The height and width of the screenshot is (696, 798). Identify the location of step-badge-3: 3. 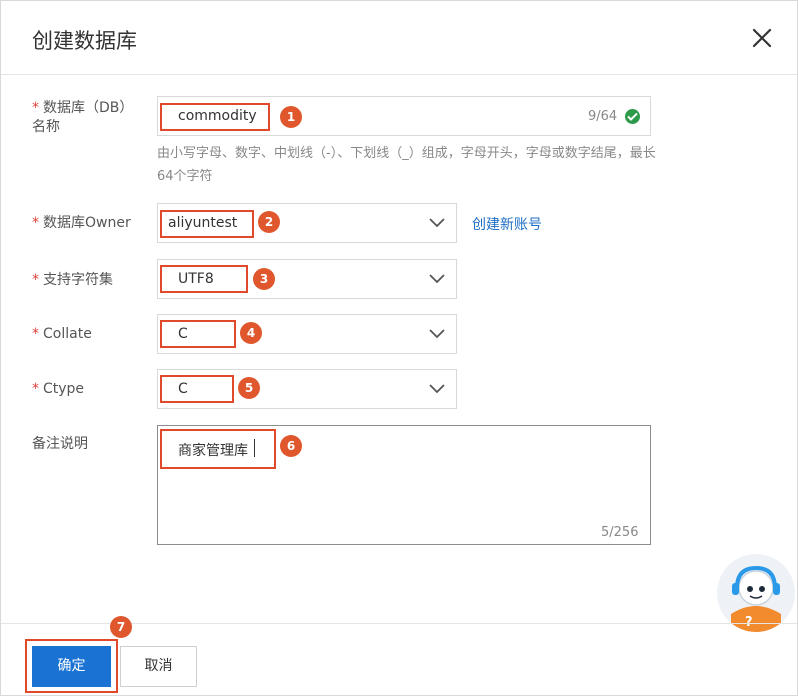
(264, 279).